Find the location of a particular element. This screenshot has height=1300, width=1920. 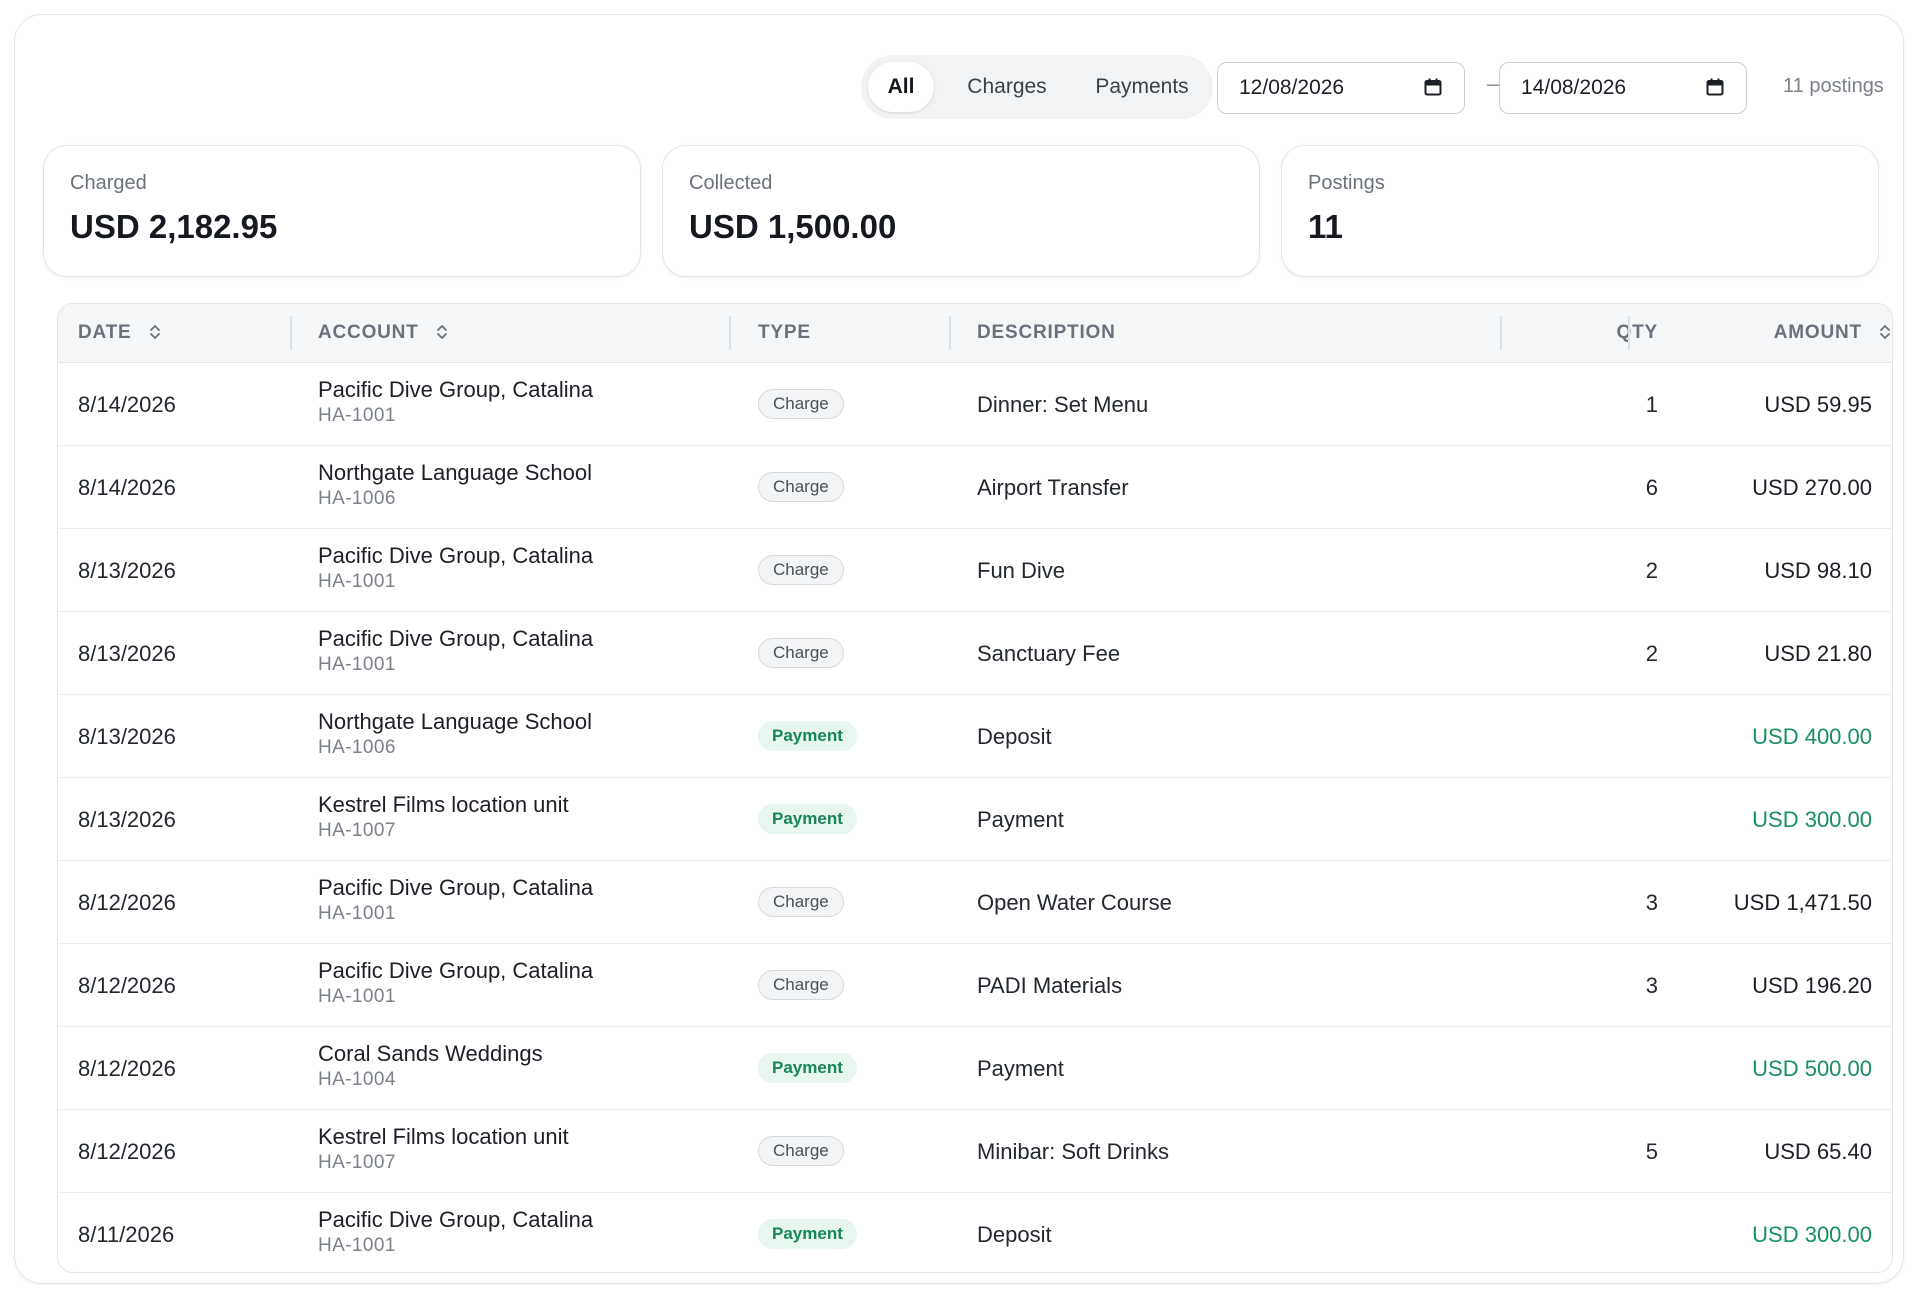

type-filter-tabs: All Charges Payments is located at coordinates (1037, 87).